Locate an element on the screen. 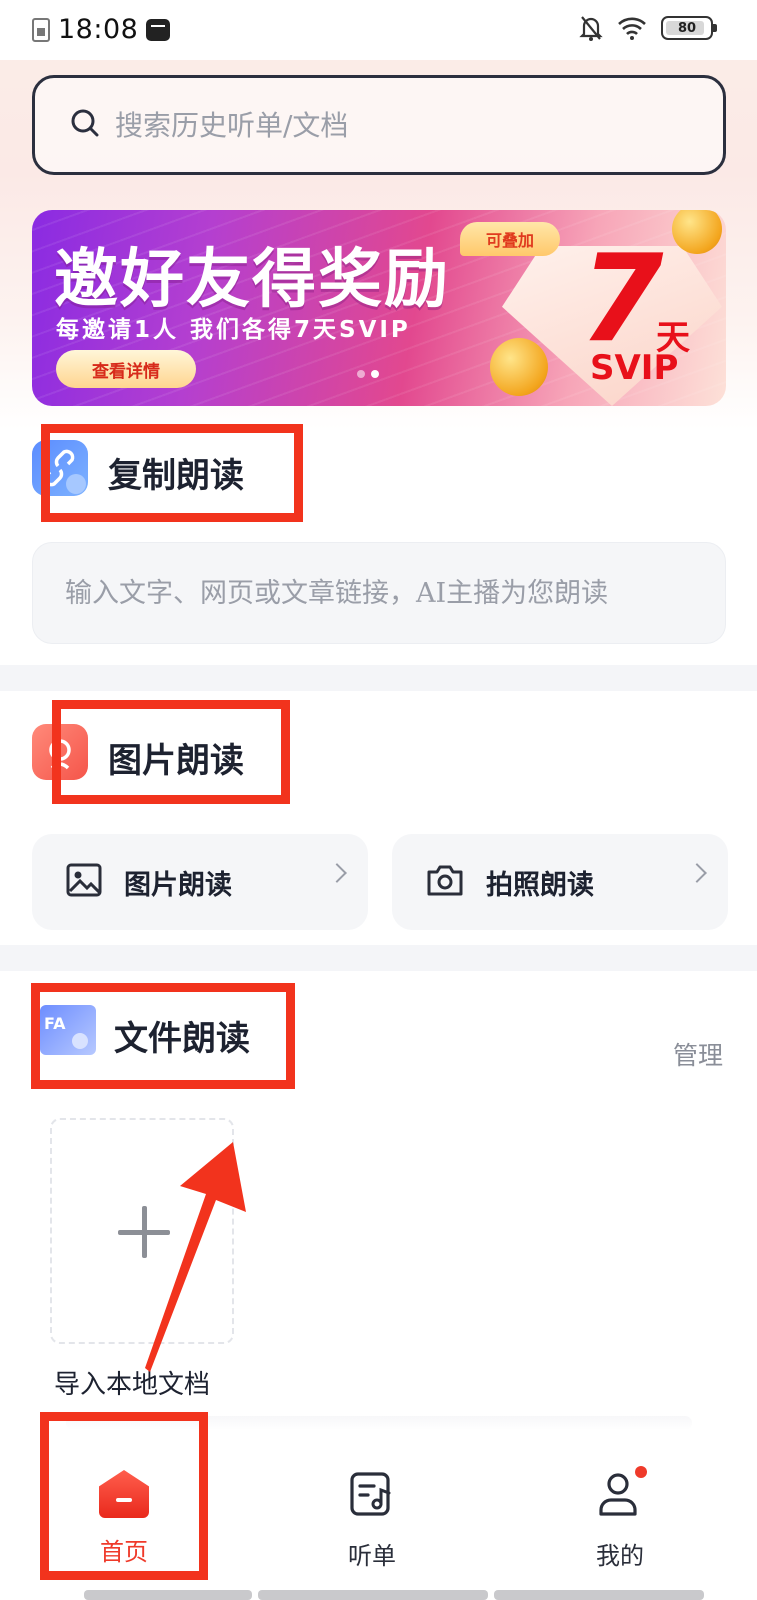 The width and height of the screenshot is (757, 1600). profile-icon is located at coordinates (622, 1494).